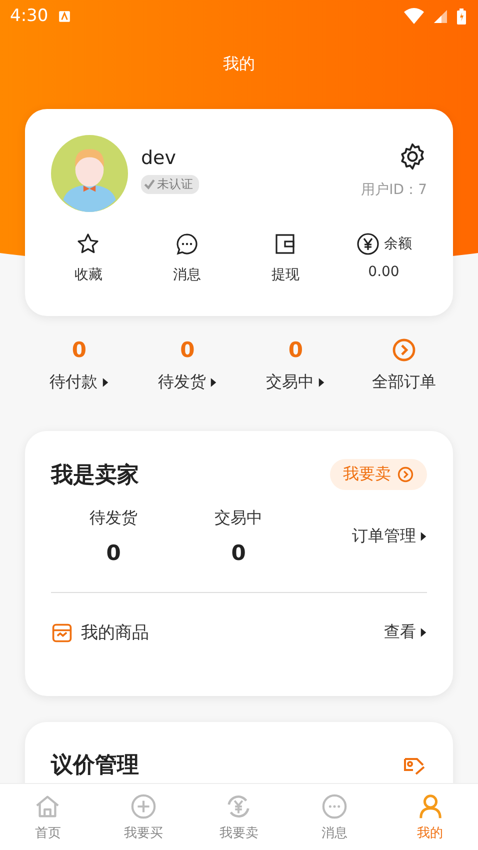 The height and width of the screenshot is (850, 478). Describe the element at coordinates (239, 64) in the screenshot. I see `page-title: 我的` at that location.